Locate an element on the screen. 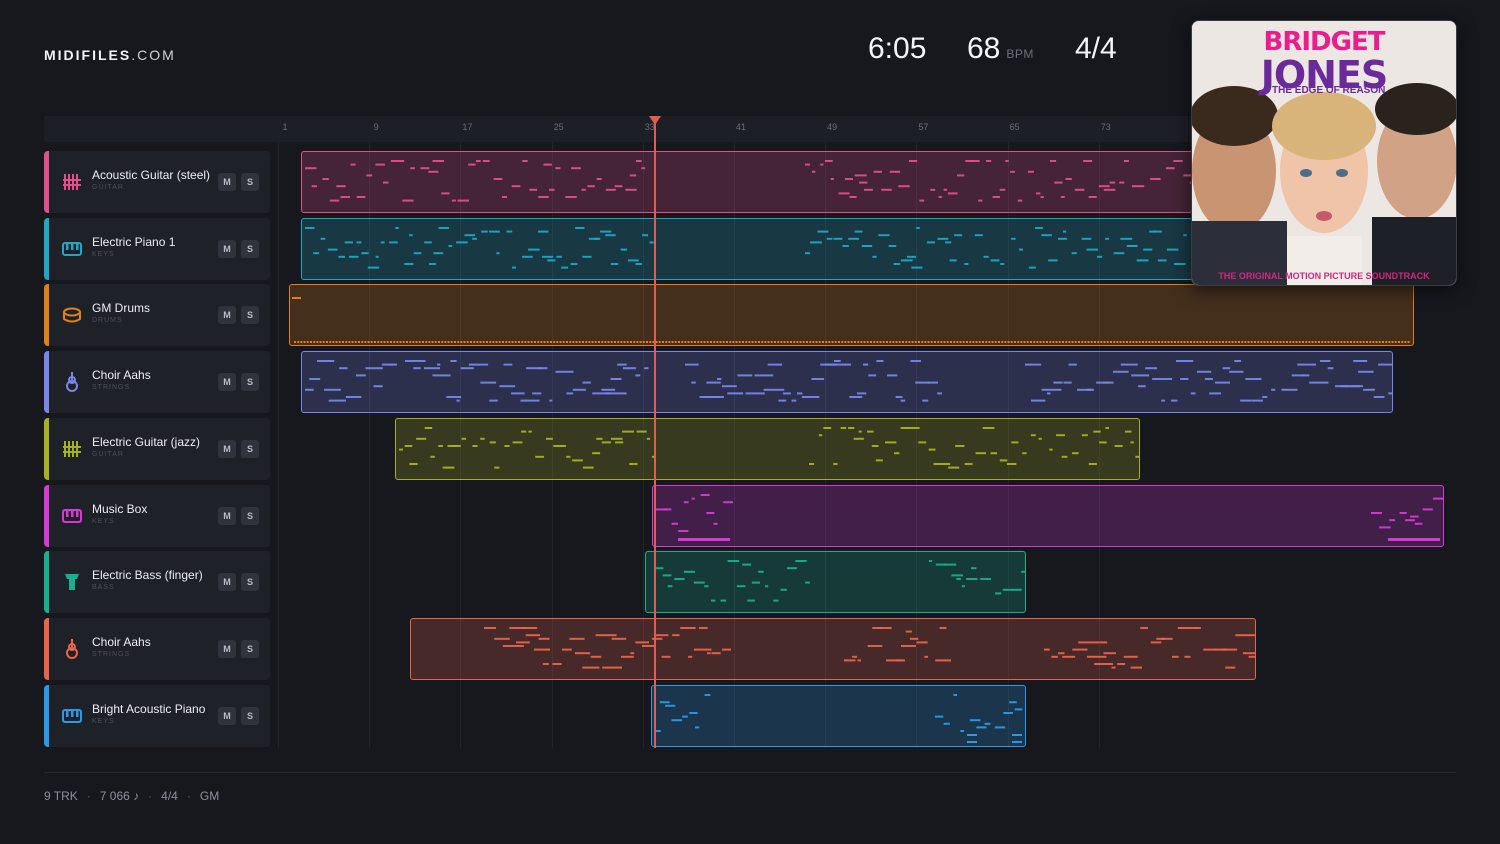 The height and width of the screenshot is (844, 1500). ruler-tick: 1 is located at coordinates (285, 127).